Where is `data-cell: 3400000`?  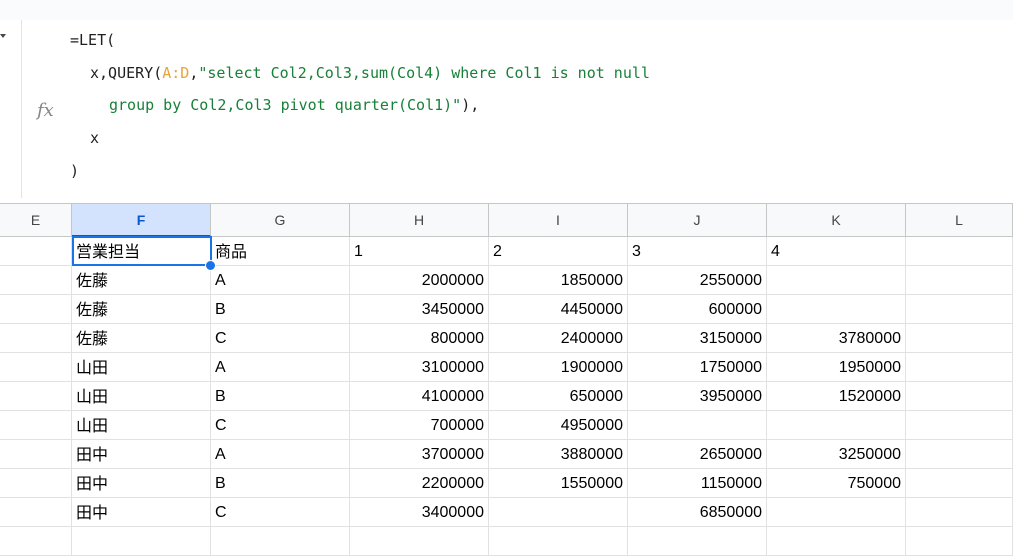 data-cell: 3400000 is located at coordinates (419, 512).